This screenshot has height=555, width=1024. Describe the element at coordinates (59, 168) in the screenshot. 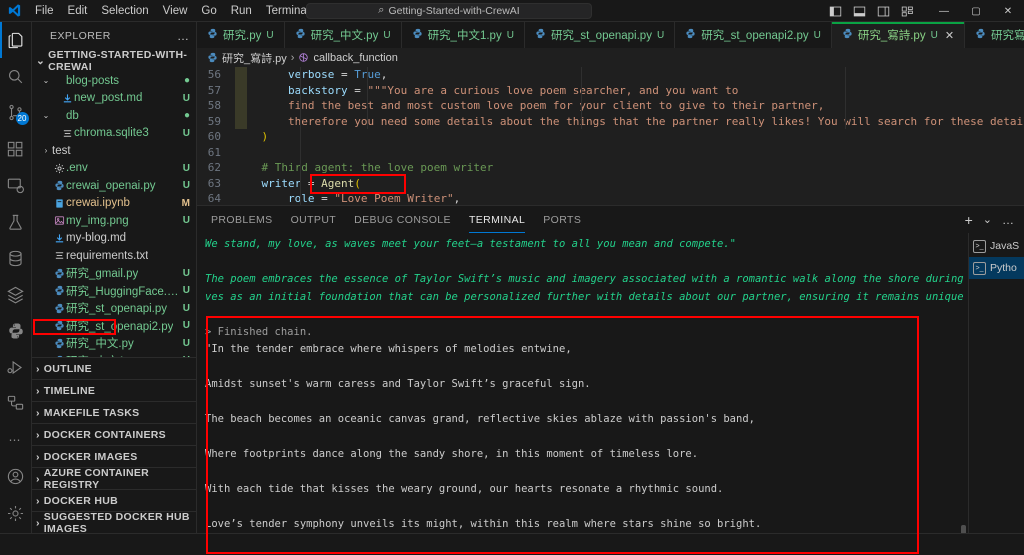

I see `gear-file-icon` at that location.